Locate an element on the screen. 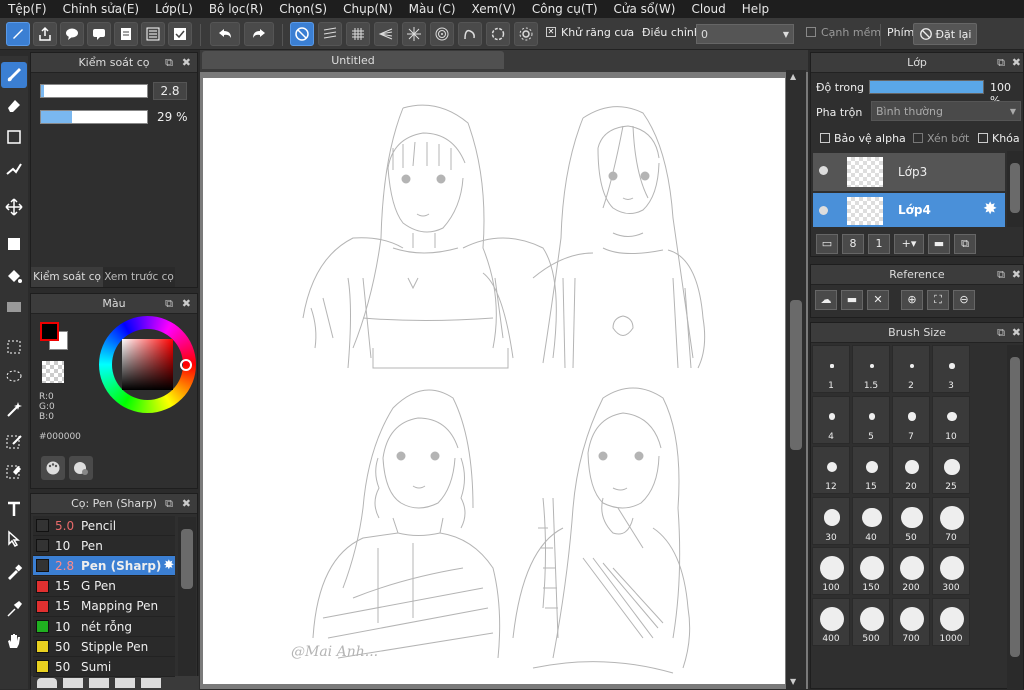  redo-icon is located at coordinates (259, 34).